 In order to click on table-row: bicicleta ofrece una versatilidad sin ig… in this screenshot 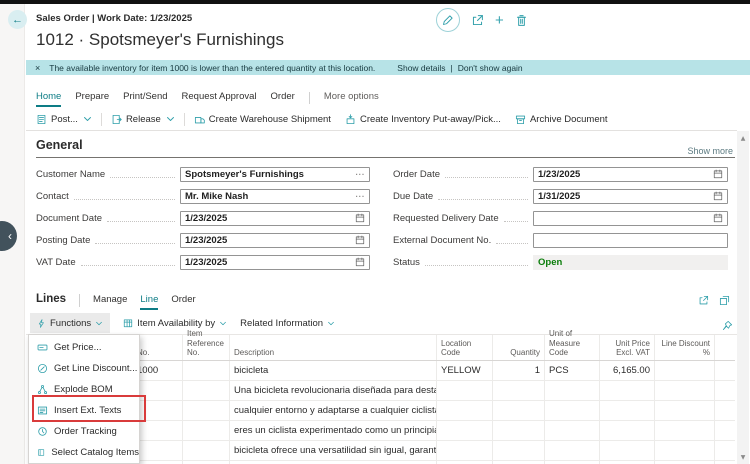, I will do `click(434, 451)`.